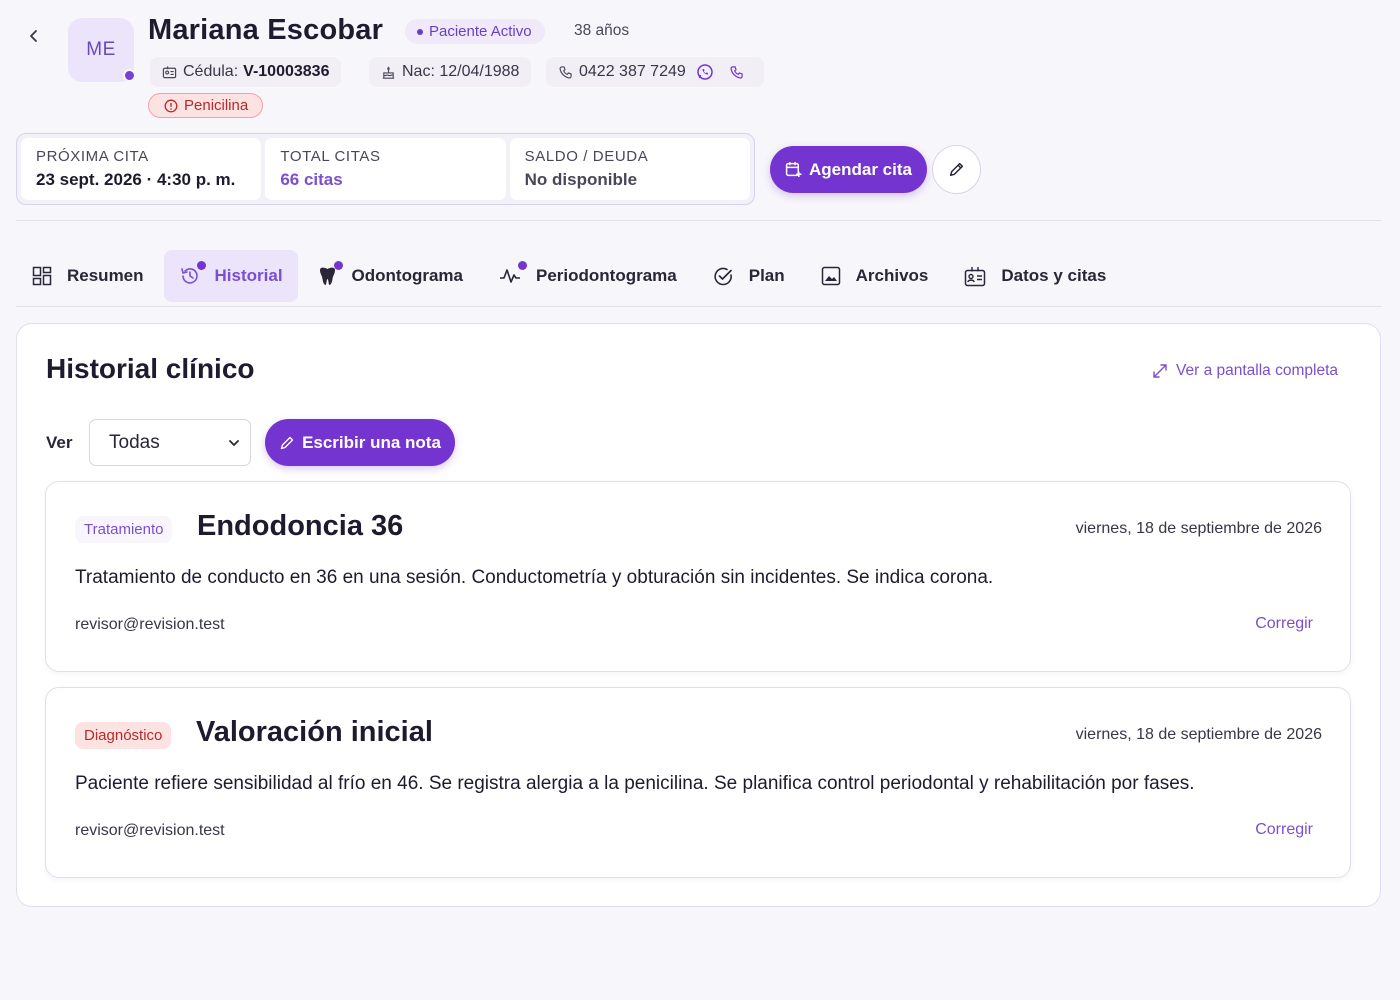 The width and height of the screenshot is (1400, 1000). I want to click on stat-value: No disponible, so click(581, 179).